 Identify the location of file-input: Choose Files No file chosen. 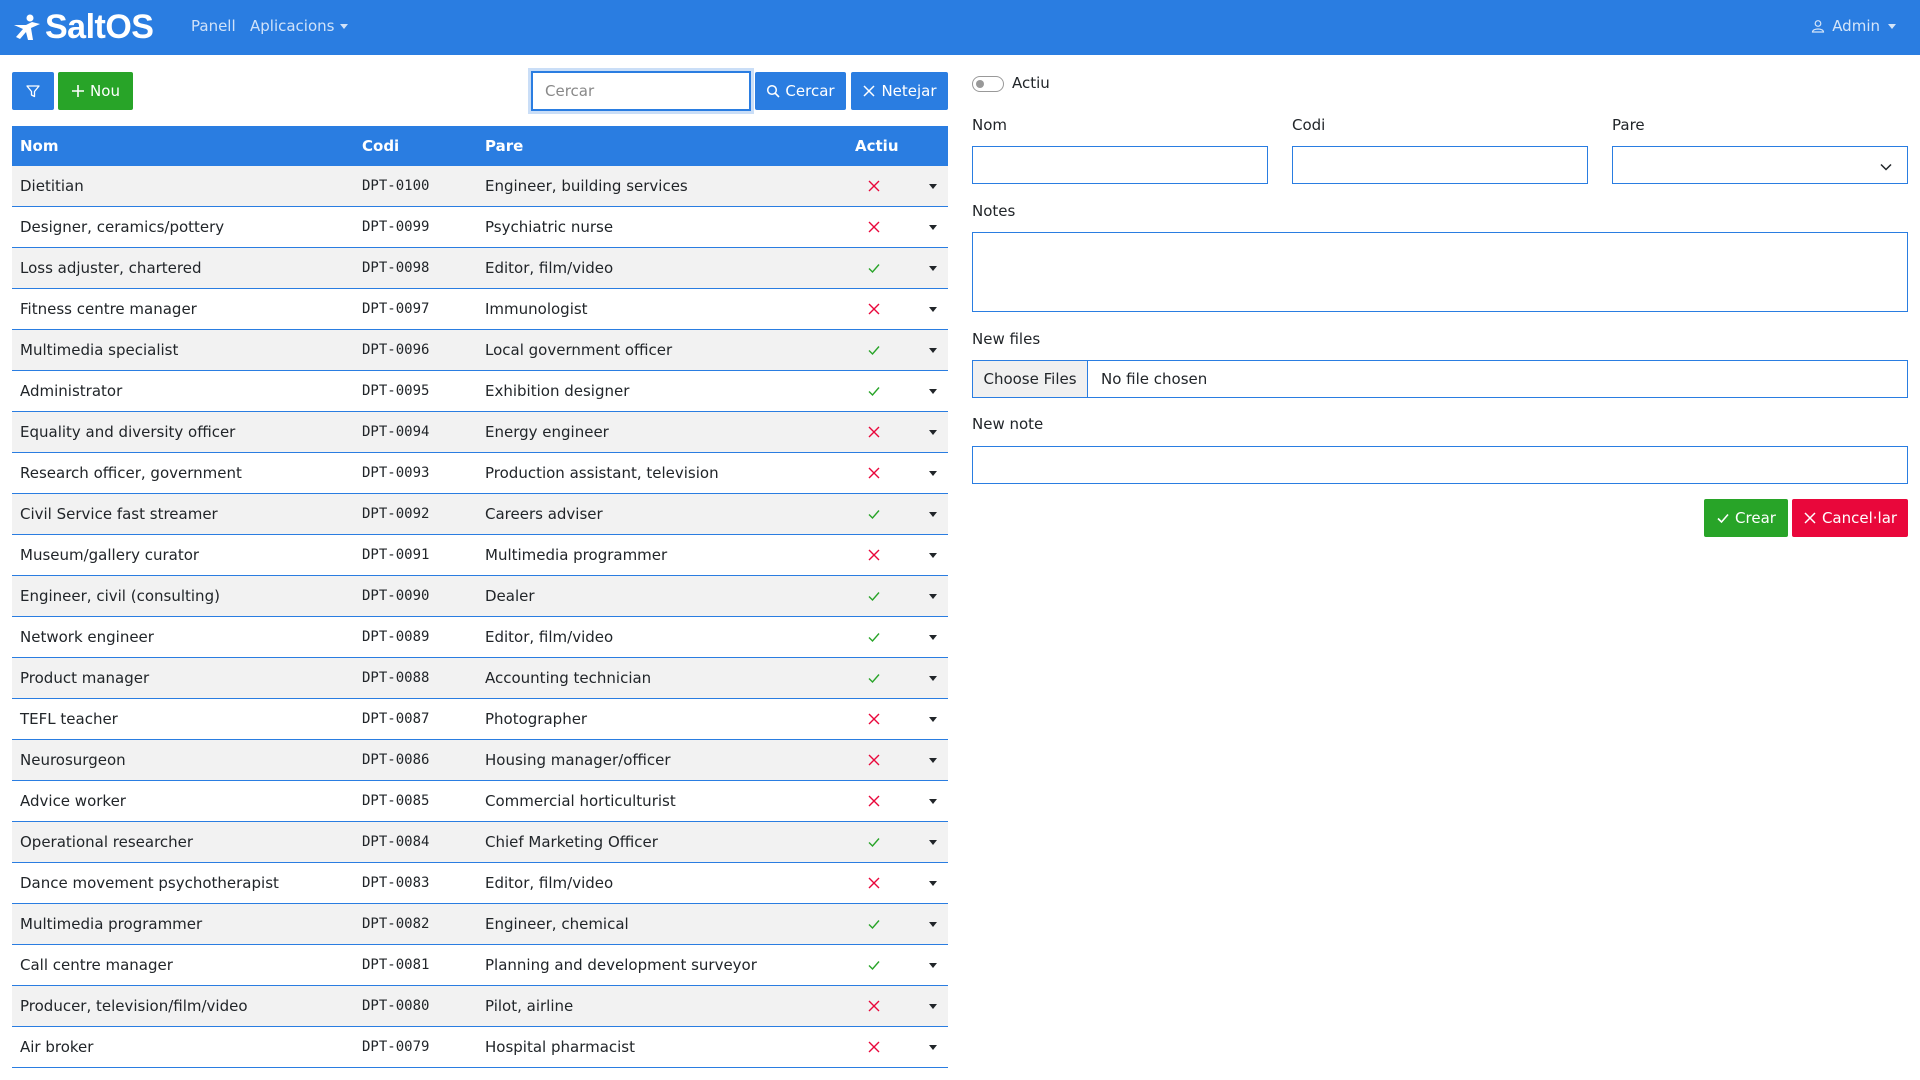
(1440, 379).